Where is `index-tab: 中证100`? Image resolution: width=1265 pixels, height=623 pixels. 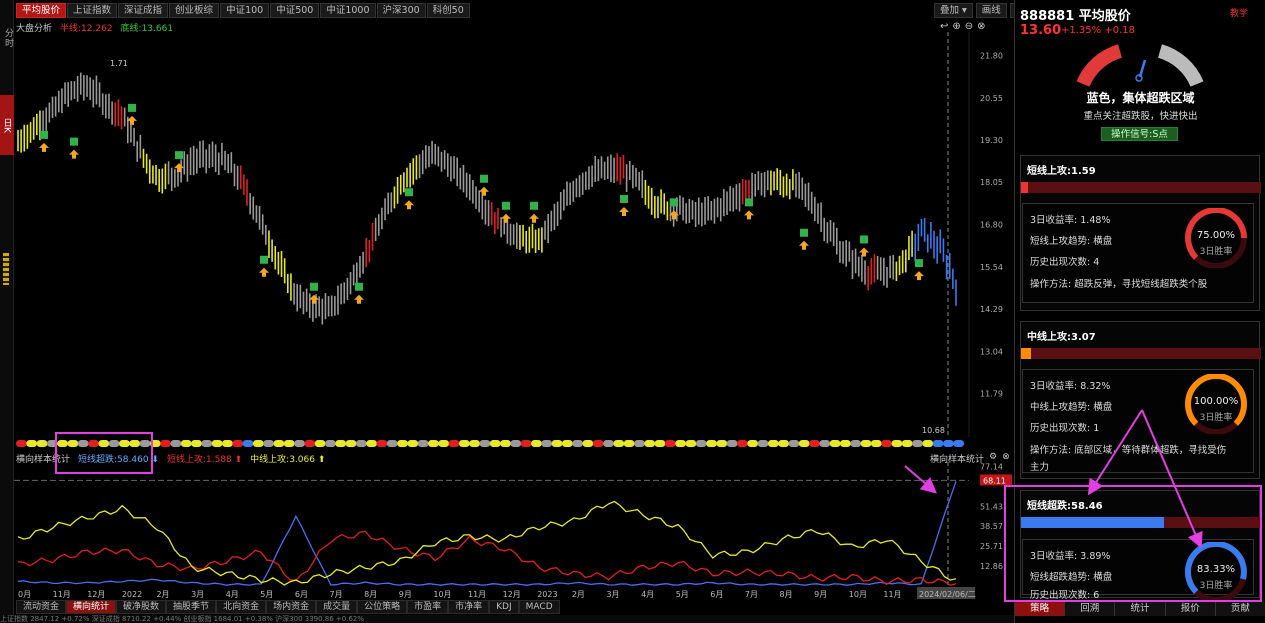
index-tab: 中证100 is located at coordinates (245, 10).